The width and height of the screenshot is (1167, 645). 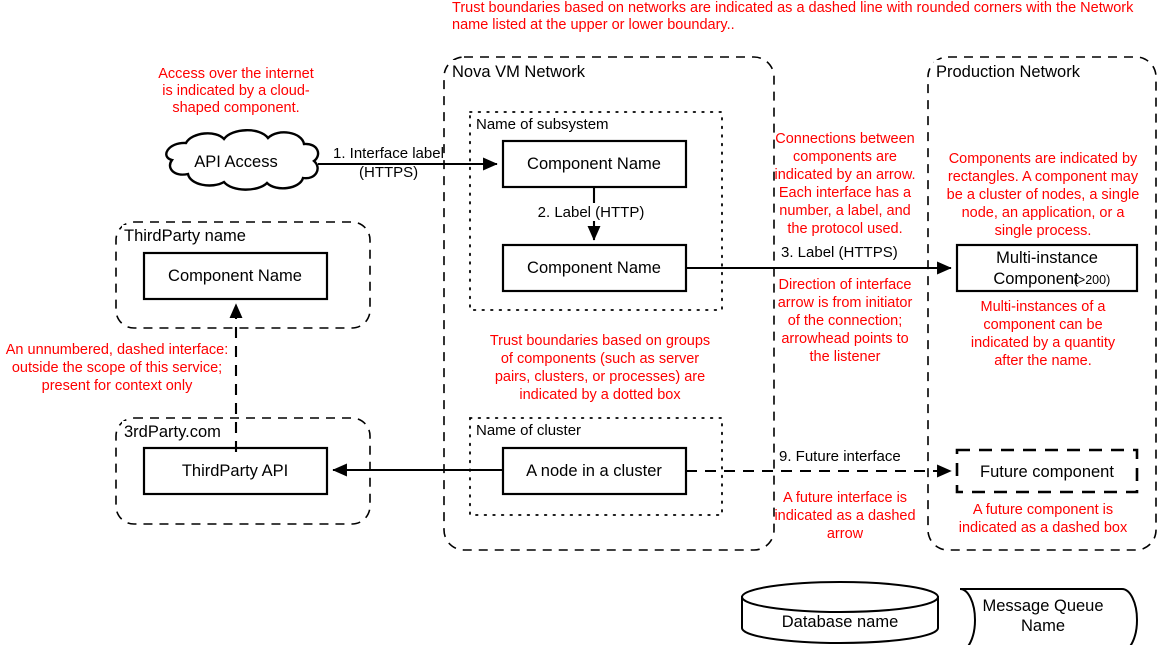 What do you see at coordinates (845, 357) in the screenshot?
I see `annotation-direction-line-5: the listener` at bounding box center [845, 357].